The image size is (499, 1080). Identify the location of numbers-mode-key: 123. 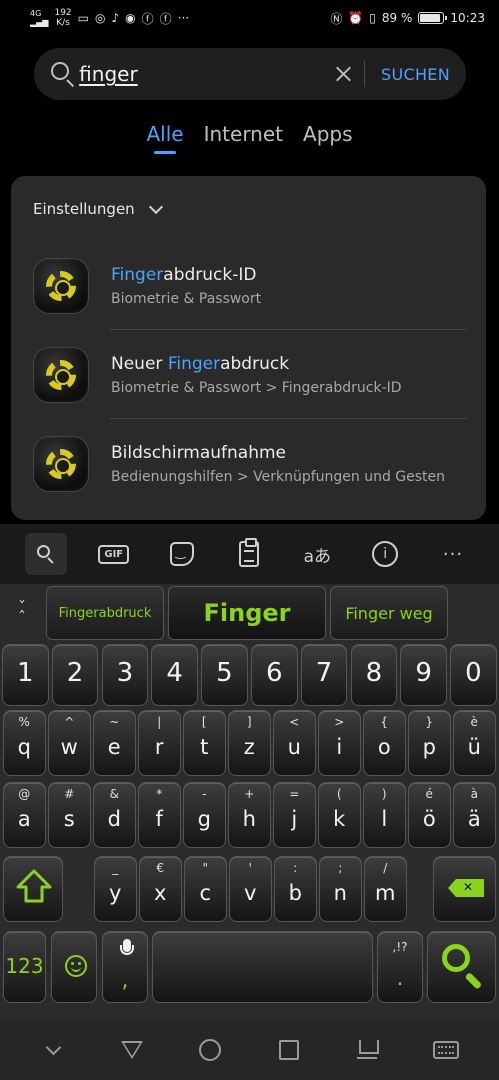
(24, 967).